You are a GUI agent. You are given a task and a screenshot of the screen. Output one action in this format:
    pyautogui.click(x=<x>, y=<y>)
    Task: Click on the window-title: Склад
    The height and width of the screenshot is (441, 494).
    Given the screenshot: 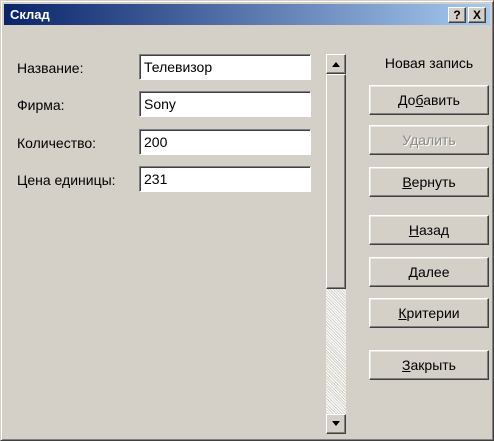 What is the action you would take?
    pyautogui.click(x=30, y=14)
    